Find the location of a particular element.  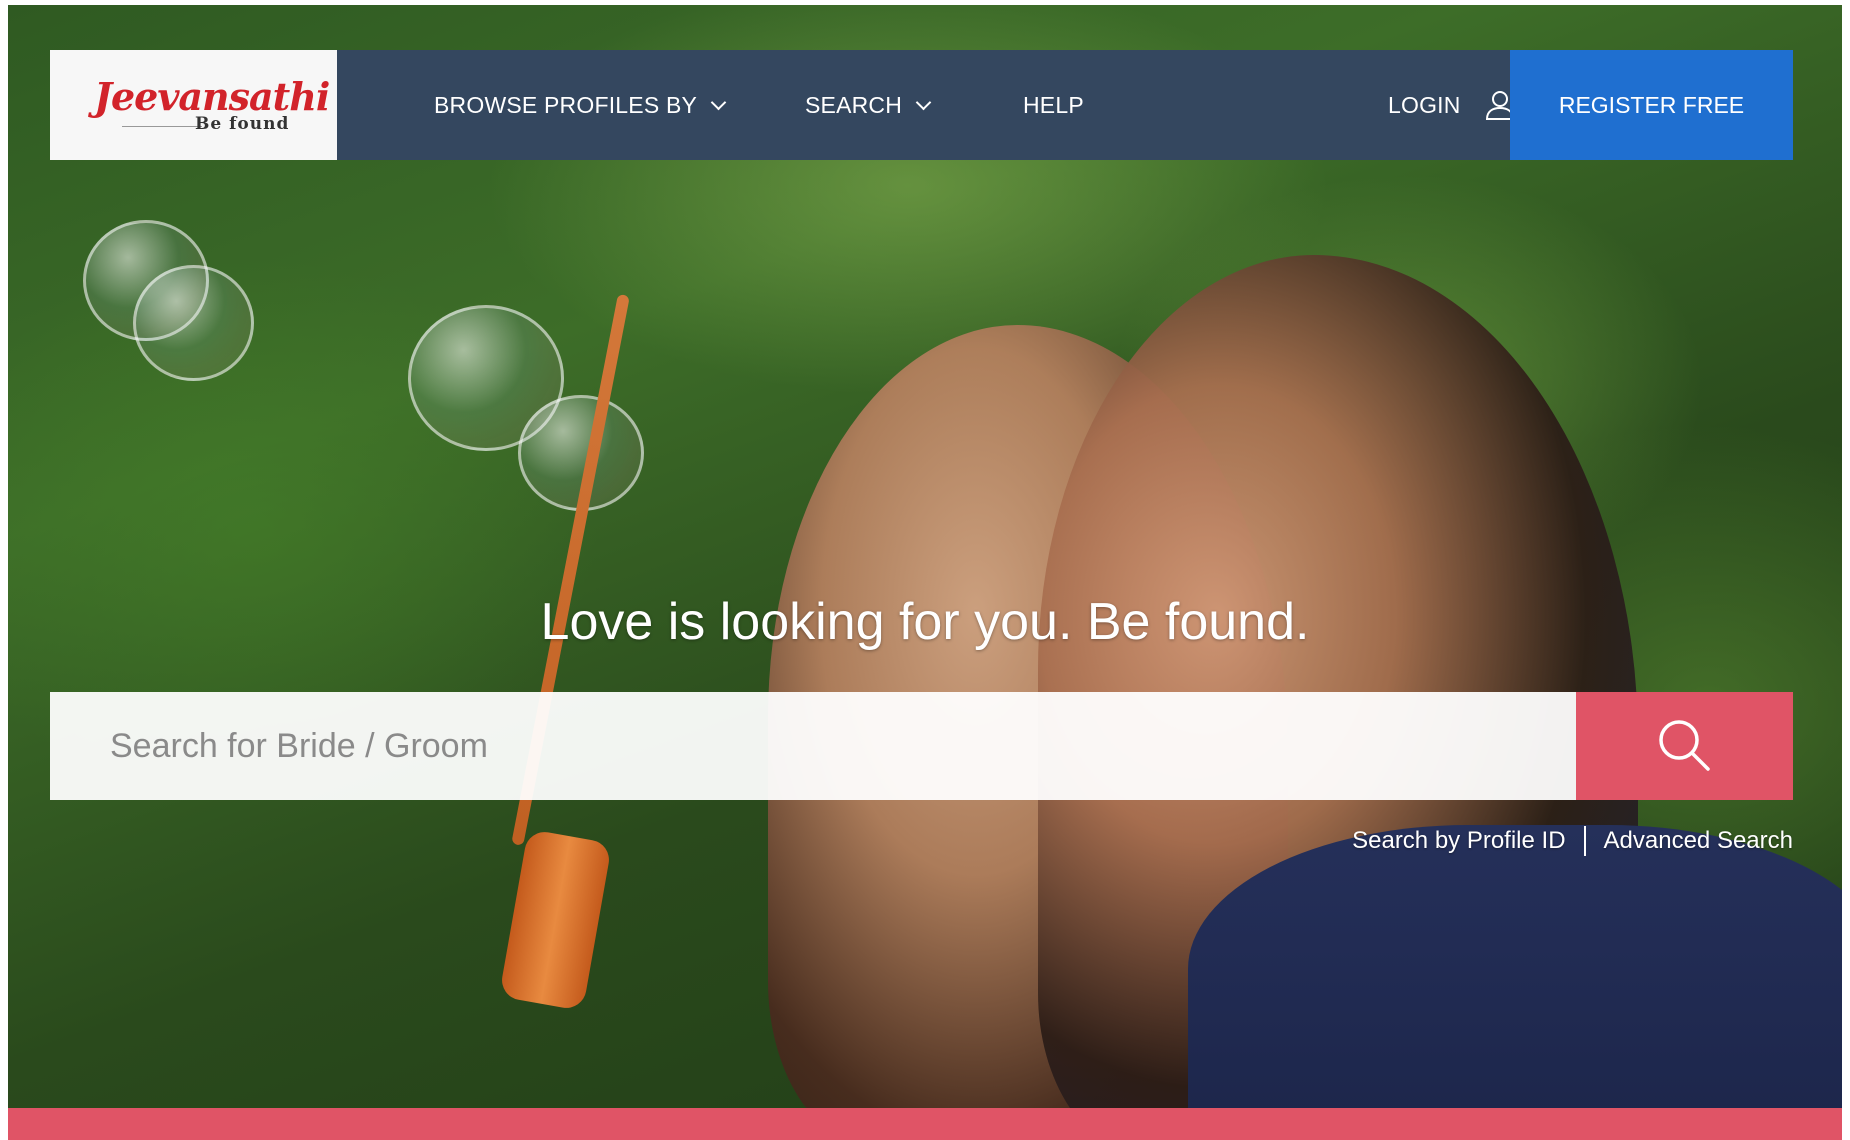

nav-browse-profiles: BROWSE PROFILES BY is located at coordinates (580, 105).